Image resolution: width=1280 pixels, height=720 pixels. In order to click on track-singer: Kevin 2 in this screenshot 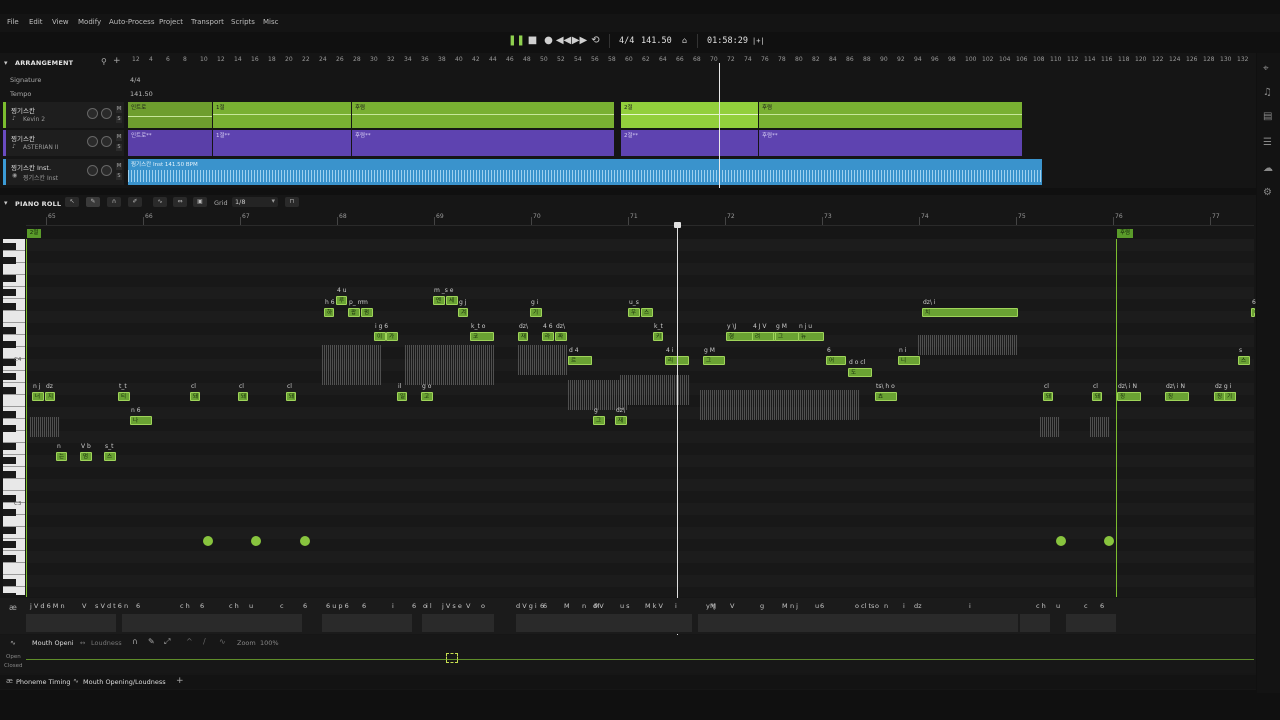, I will do `click(34, 119)`.